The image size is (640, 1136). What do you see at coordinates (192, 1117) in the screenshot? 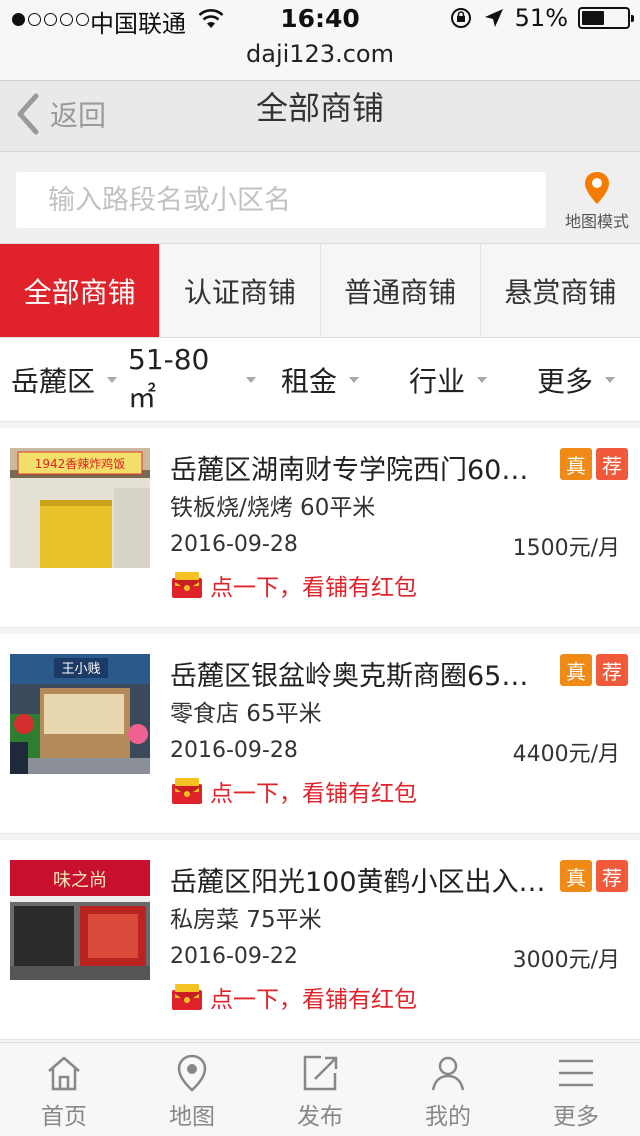
I see `nav-map-label: 地图` at bounding box center [192, 1117].